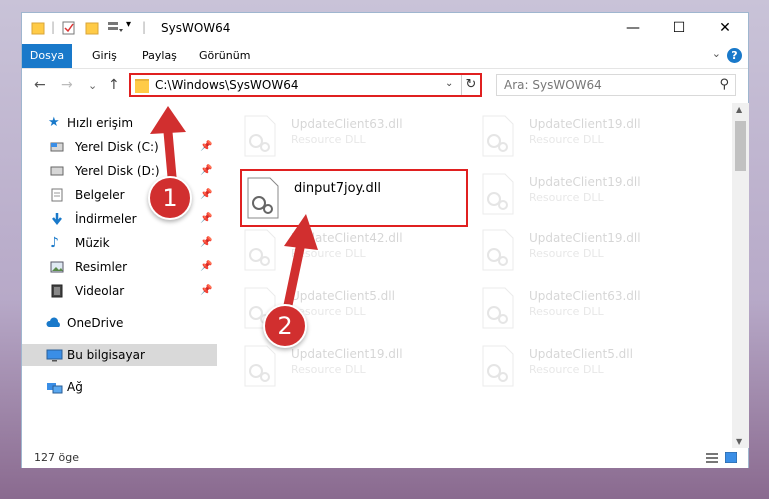  I want to click on arrow-1-head, so click(168, 120).